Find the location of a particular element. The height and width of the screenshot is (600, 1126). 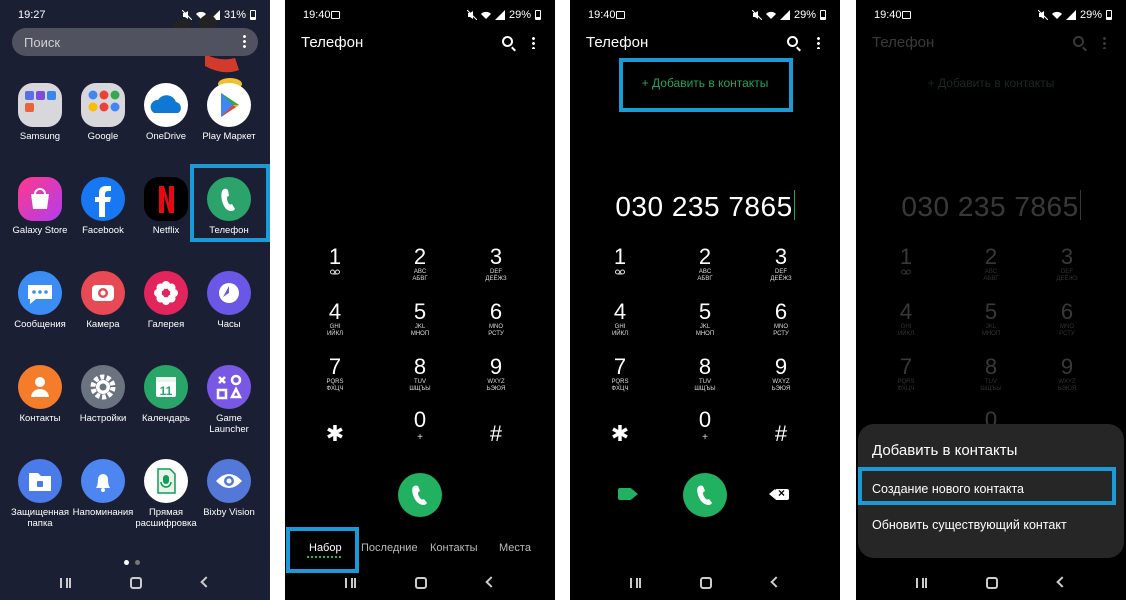

tab-places: Места is located at coordinates (515, 548).